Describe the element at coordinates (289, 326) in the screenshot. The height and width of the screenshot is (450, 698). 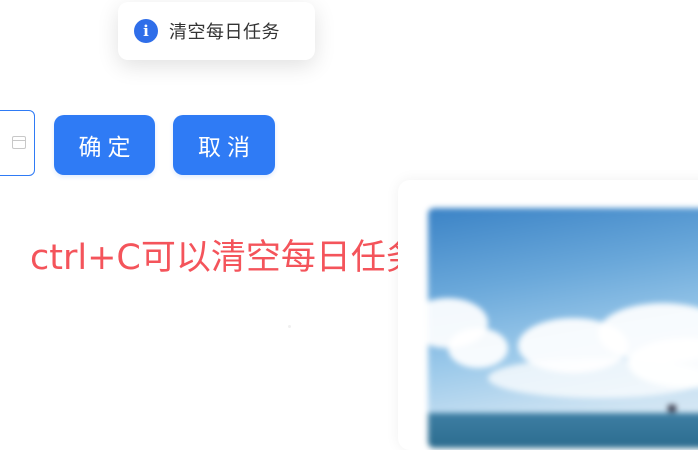
I see `divider-dot` at that location.